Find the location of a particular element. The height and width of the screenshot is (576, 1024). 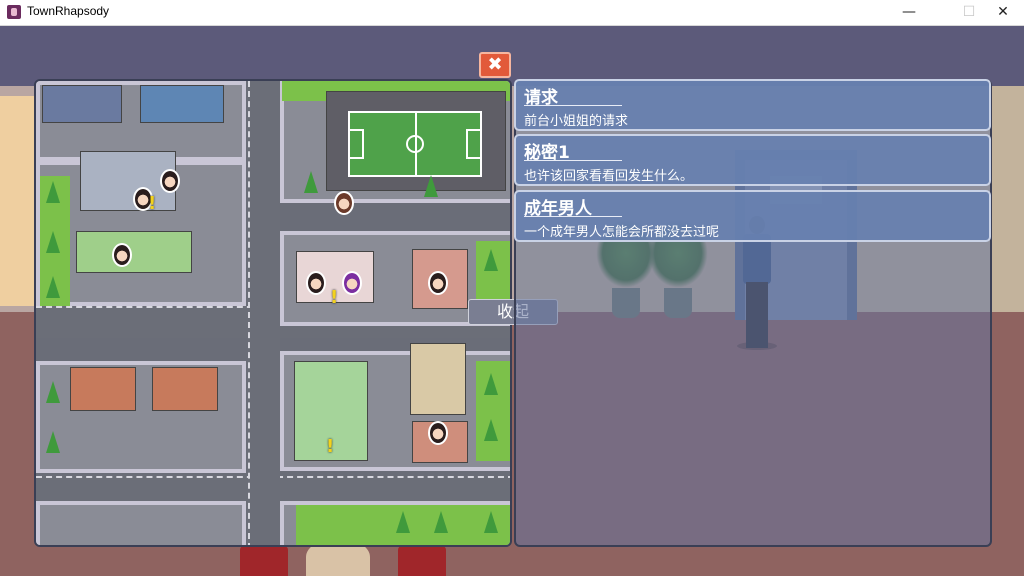

quest-description: 也许该回家看看回发生什么。 is located at coordinates (609, 176).